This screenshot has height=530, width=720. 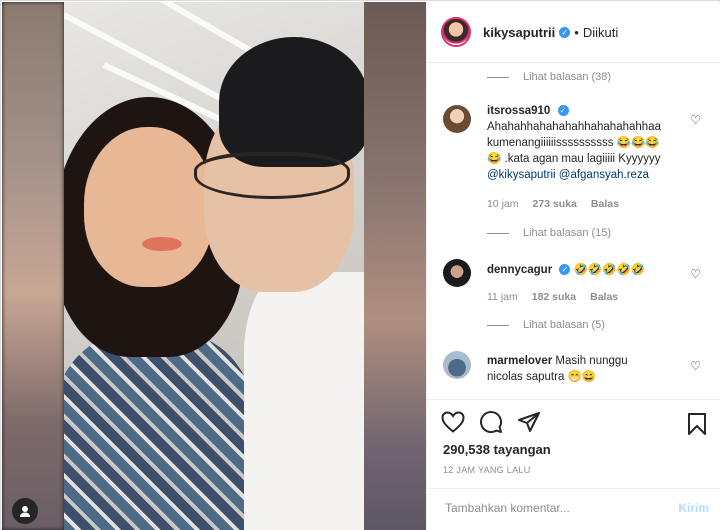 What do you see at coordinates (162, 244) in the screenshot?
I see `girl-lips` at bounding box center [162, 244].